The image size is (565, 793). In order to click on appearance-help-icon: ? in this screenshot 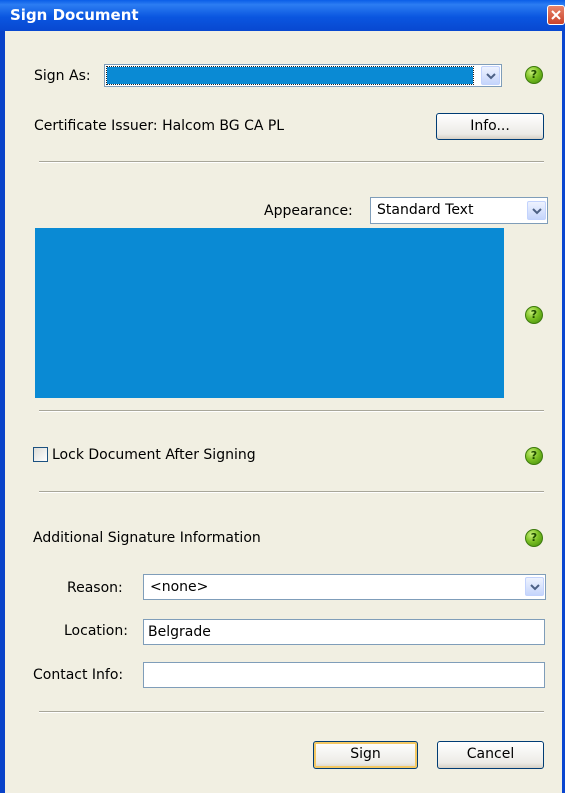, I will do `click(534, 315)`.